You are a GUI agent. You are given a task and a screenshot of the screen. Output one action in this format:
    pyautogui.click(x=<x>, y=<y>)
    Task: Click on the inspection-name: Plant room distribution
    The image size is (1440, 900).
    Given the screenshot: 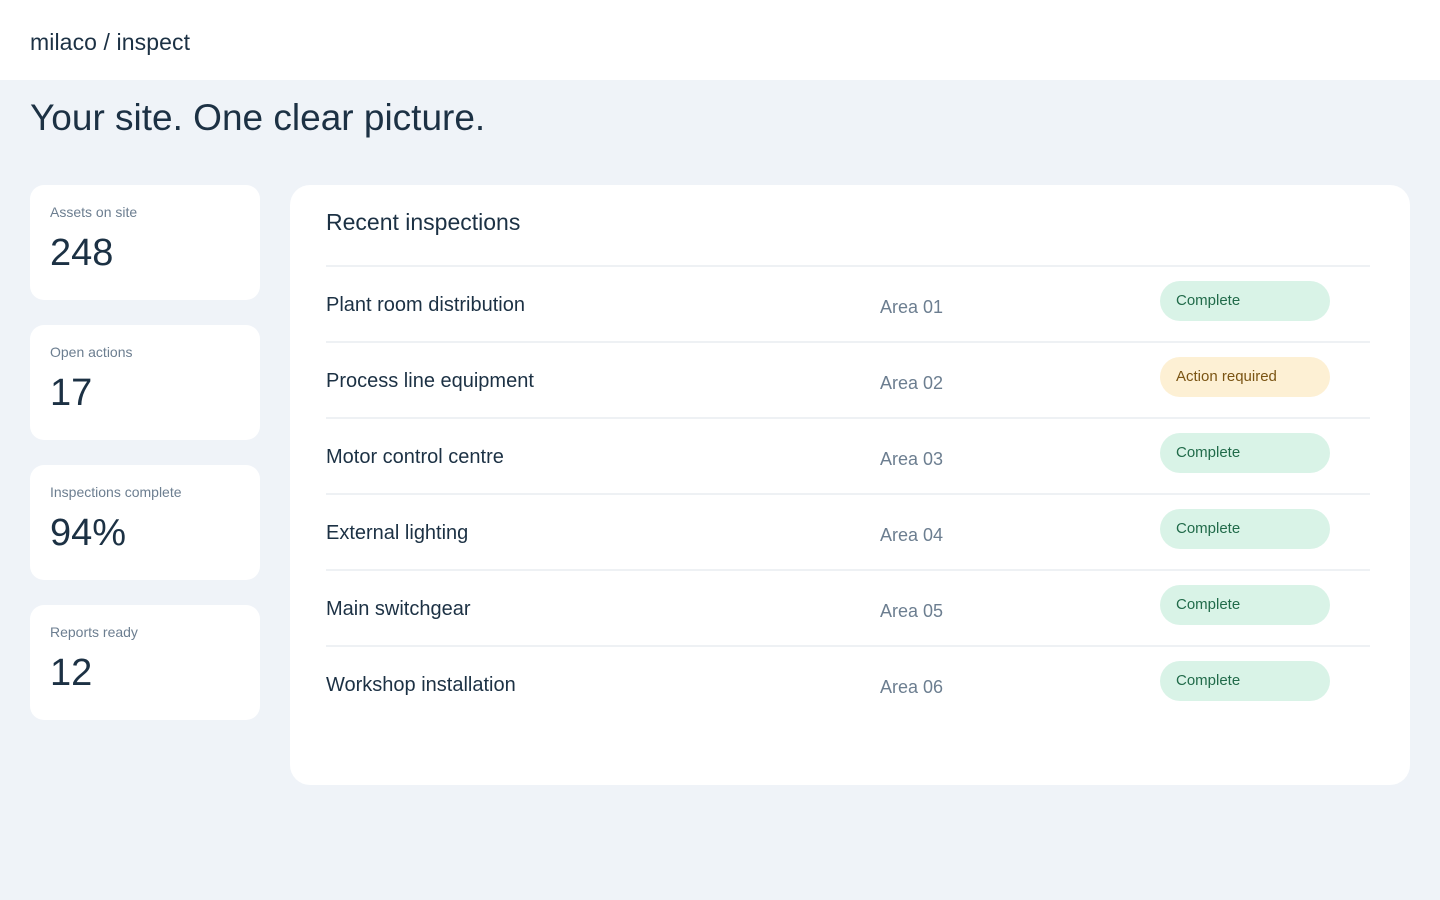 What is the action you would take?
    pyautogui.click(x=425, y=305)
    